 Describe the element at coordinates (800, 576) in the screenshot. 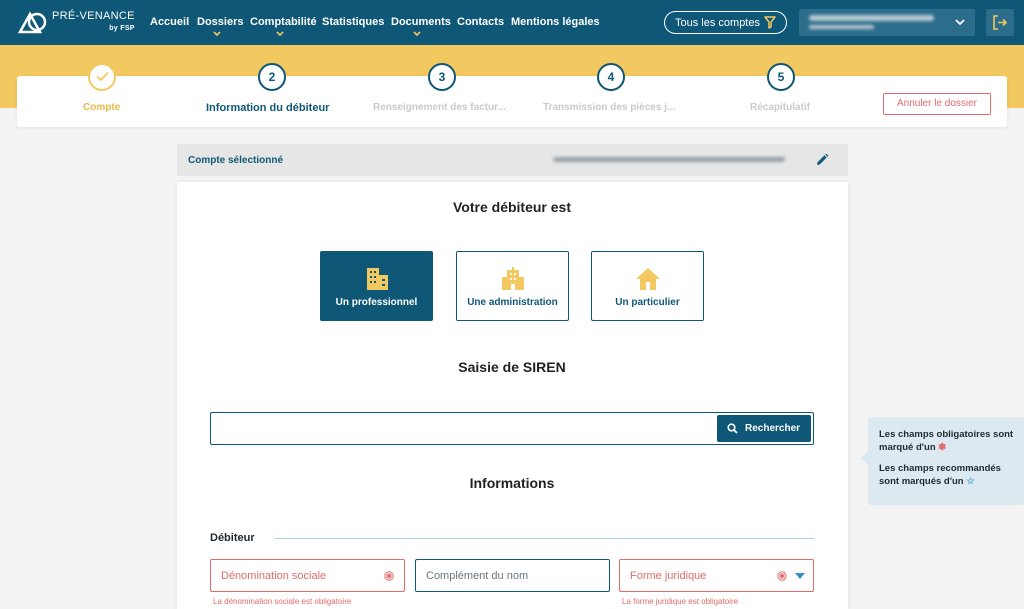

I see `caret-down-icon` at that location.